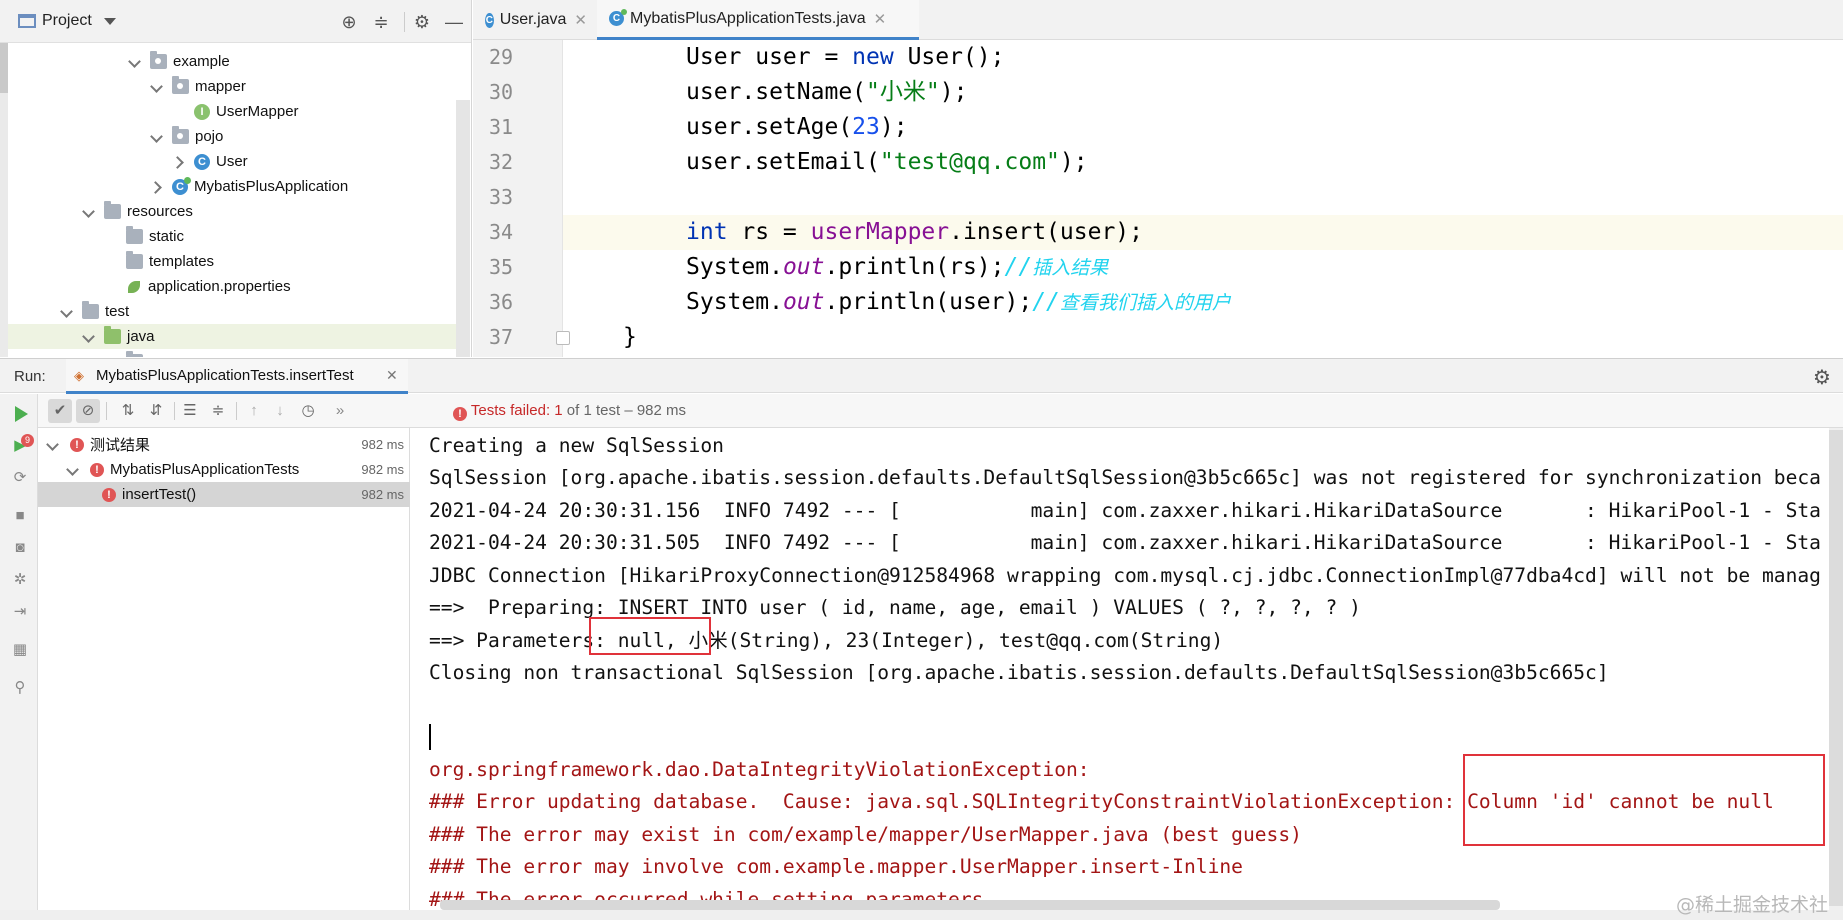 The height and width of the screenshot is (920, 1843). What do you see at coordinates (576, 445) in the screenshot?
I see `console-line: Creating a new SqlSession` at bounding box center [576, 445].